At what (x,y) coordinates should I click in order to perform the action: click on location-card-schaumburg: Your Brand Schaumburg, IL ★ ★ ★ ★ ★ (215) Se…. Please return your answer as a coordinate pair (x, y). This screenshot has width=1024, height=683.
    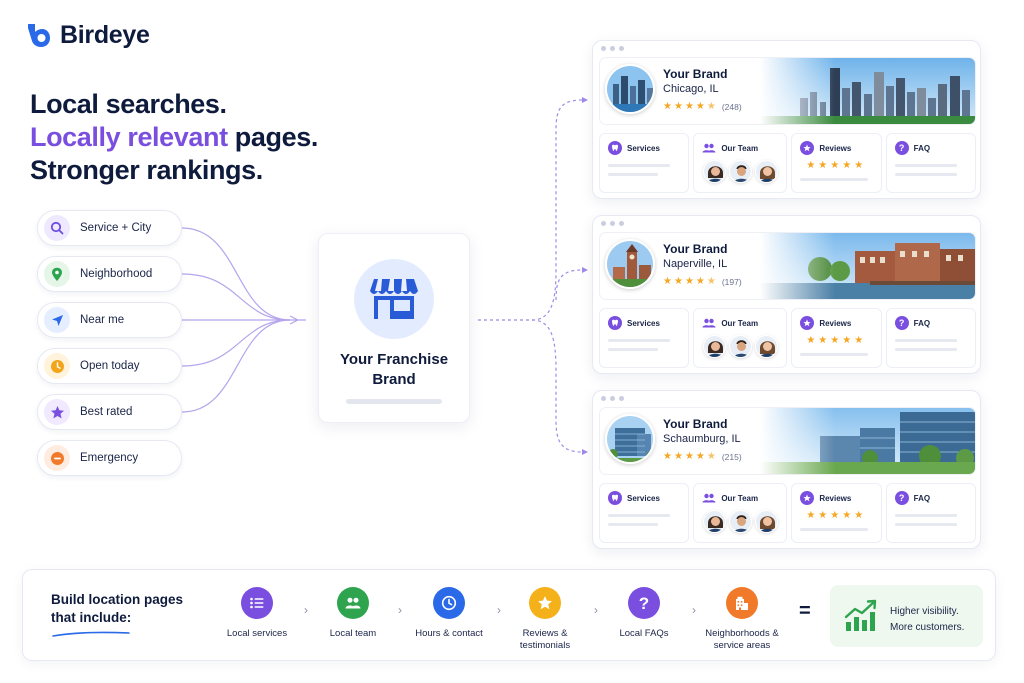
    Looking at the image, I should click on (786, 469).